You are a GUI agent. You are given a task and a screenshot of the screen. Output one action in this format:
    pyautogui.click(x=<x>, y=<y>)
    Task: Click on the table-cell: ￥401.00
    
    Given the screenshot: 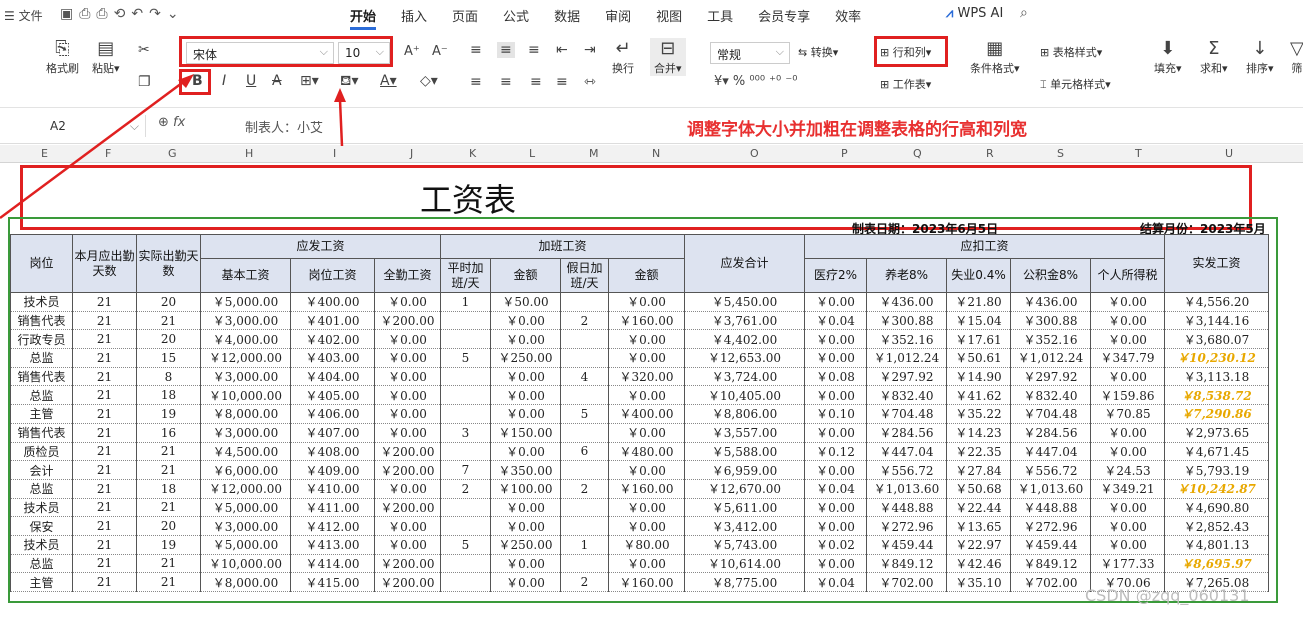 What is the action you would take?
    pyautogui.click(x=332, y=321)
    